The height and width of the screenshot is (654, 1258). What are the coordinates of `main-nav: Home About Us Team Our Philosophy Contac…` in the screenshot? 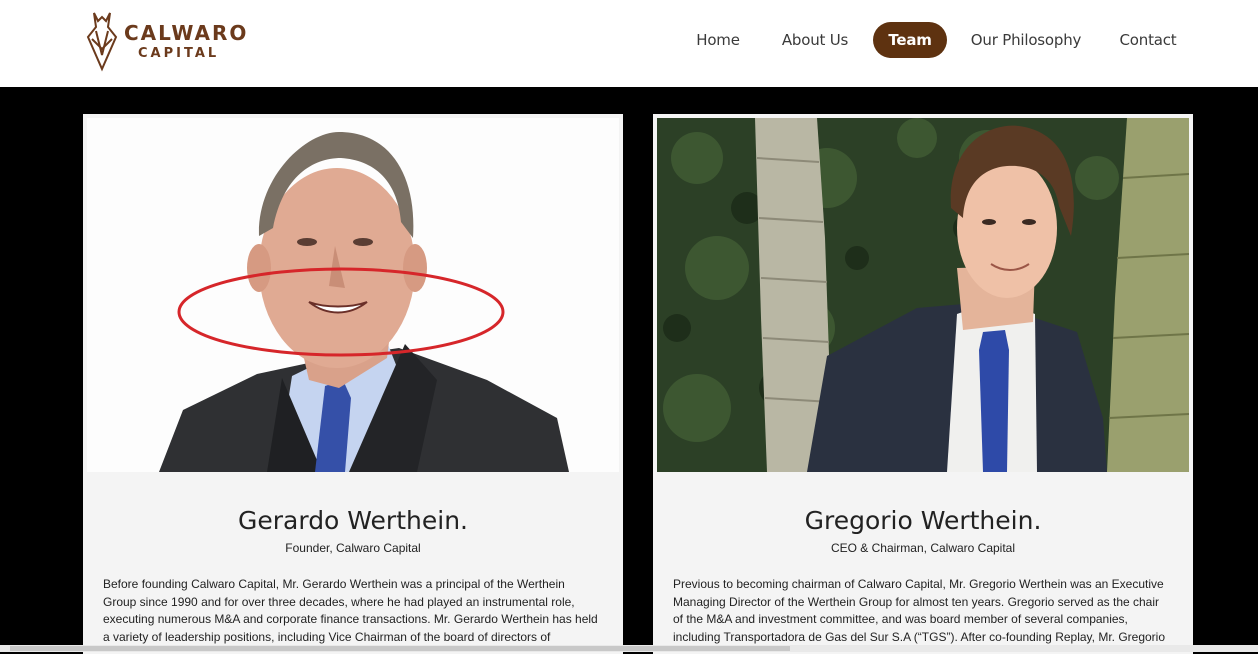 It's located at (629, 41).